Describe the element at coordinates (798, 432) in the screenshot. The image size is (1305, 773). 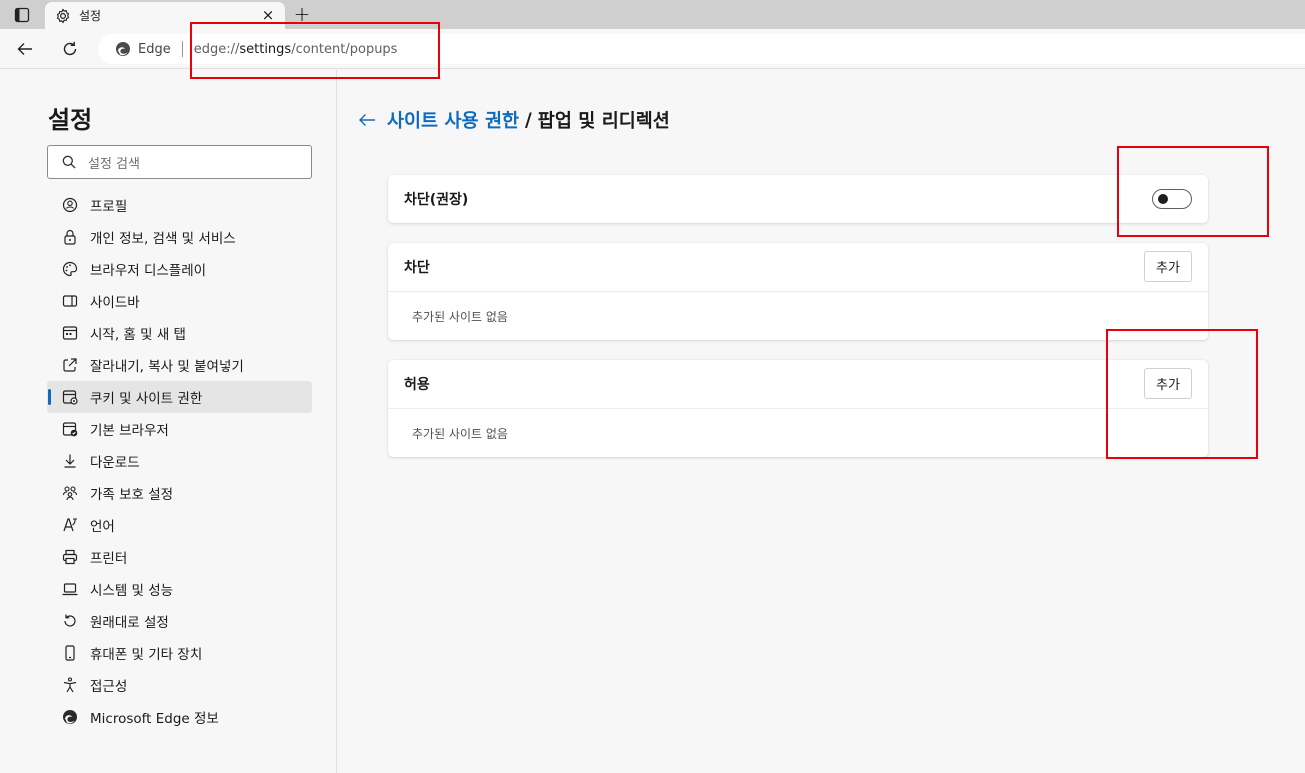
I see `allow-empty-text: 추가된 사이트 없음` at that location.